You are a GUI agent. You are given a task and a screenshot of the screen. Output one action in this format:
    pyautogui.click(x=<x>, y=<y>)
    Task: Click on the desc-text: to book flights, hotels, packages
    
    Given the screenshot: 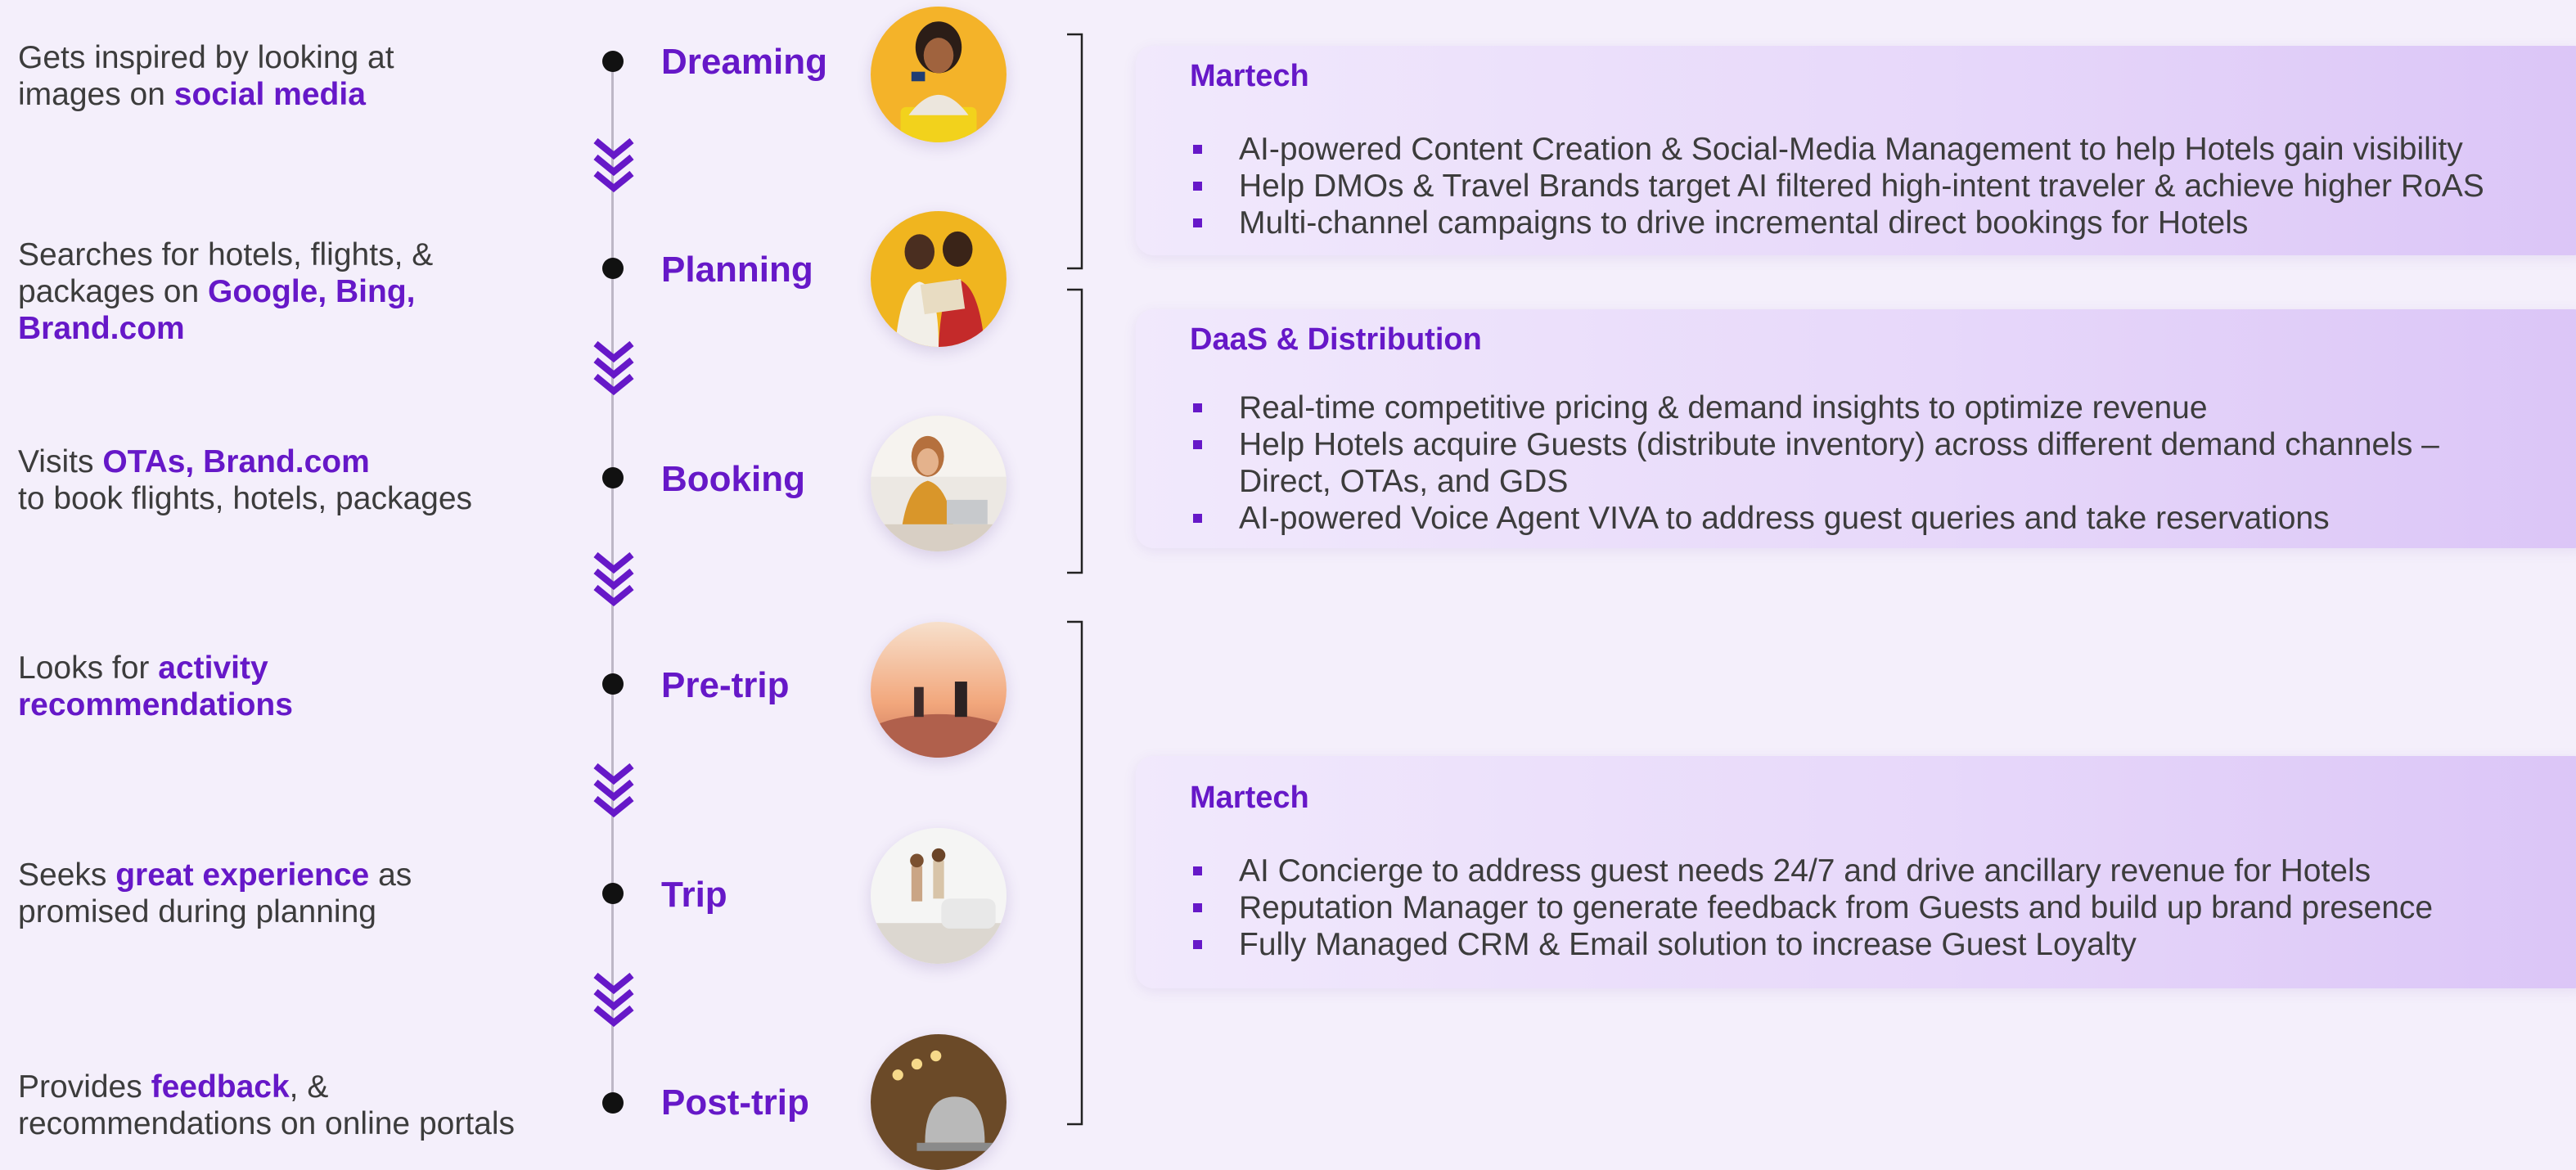 What is the action you would take?
    pyautogui.click(x=245, y=499)
    